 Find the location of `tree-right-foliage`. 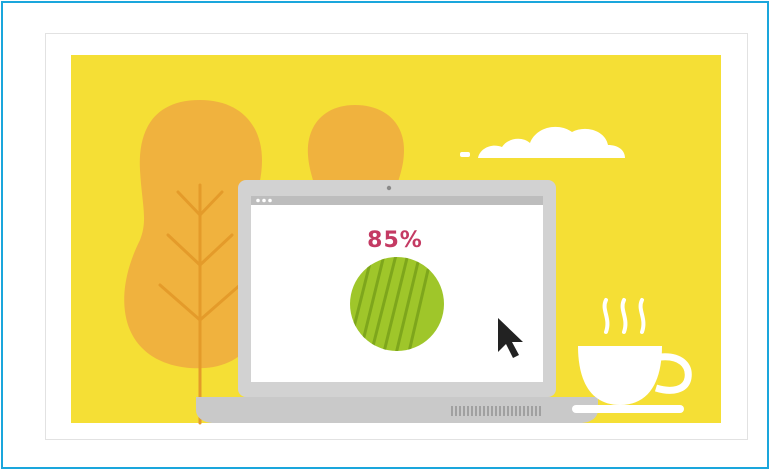

tree-right-foliage is located at coordinates (355, 148).